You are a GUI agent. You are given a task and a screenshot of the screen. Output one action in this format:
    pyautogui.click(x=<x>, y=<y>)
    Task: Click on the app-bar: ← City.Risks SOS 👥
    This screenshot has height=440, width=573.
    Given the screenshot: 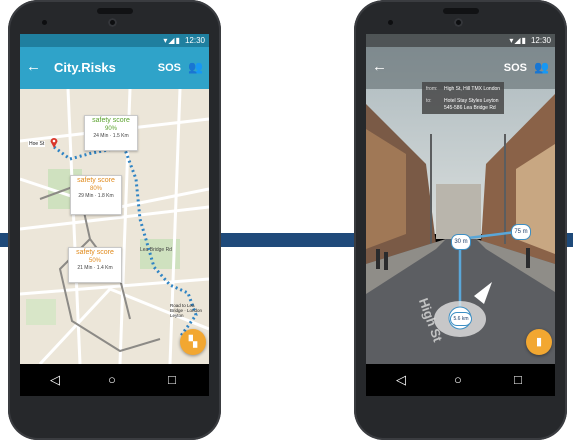 What is the action you would take?
    pyautogui.click(x=114, y=68)
    